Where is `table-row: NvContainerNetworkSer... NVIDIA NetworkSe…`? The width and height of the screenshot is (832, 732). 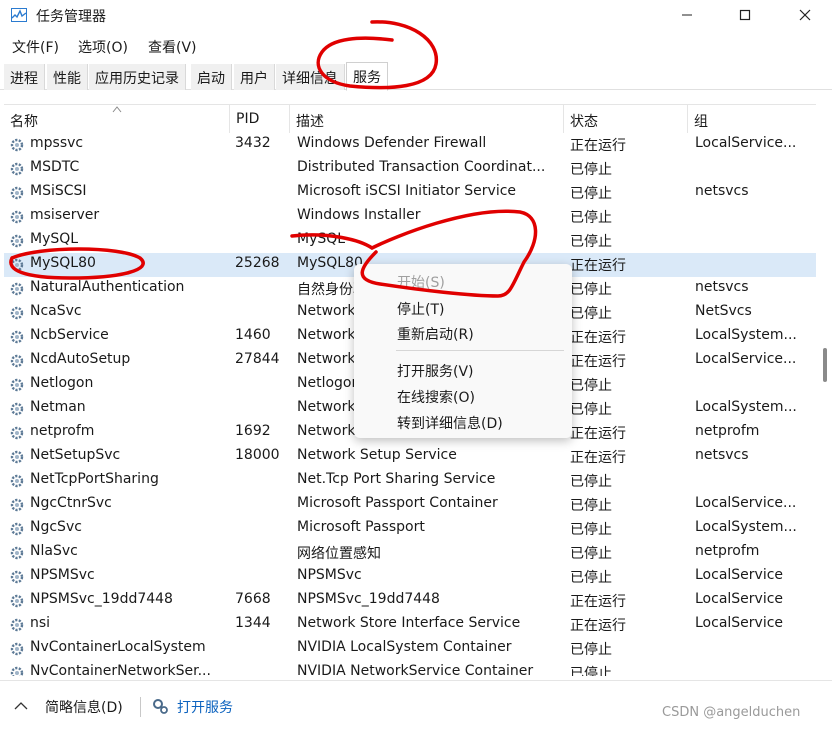 table-row: NvContainerNetworkSer... NVIDIA NetworkSe… is located at coordinates (410, 668).